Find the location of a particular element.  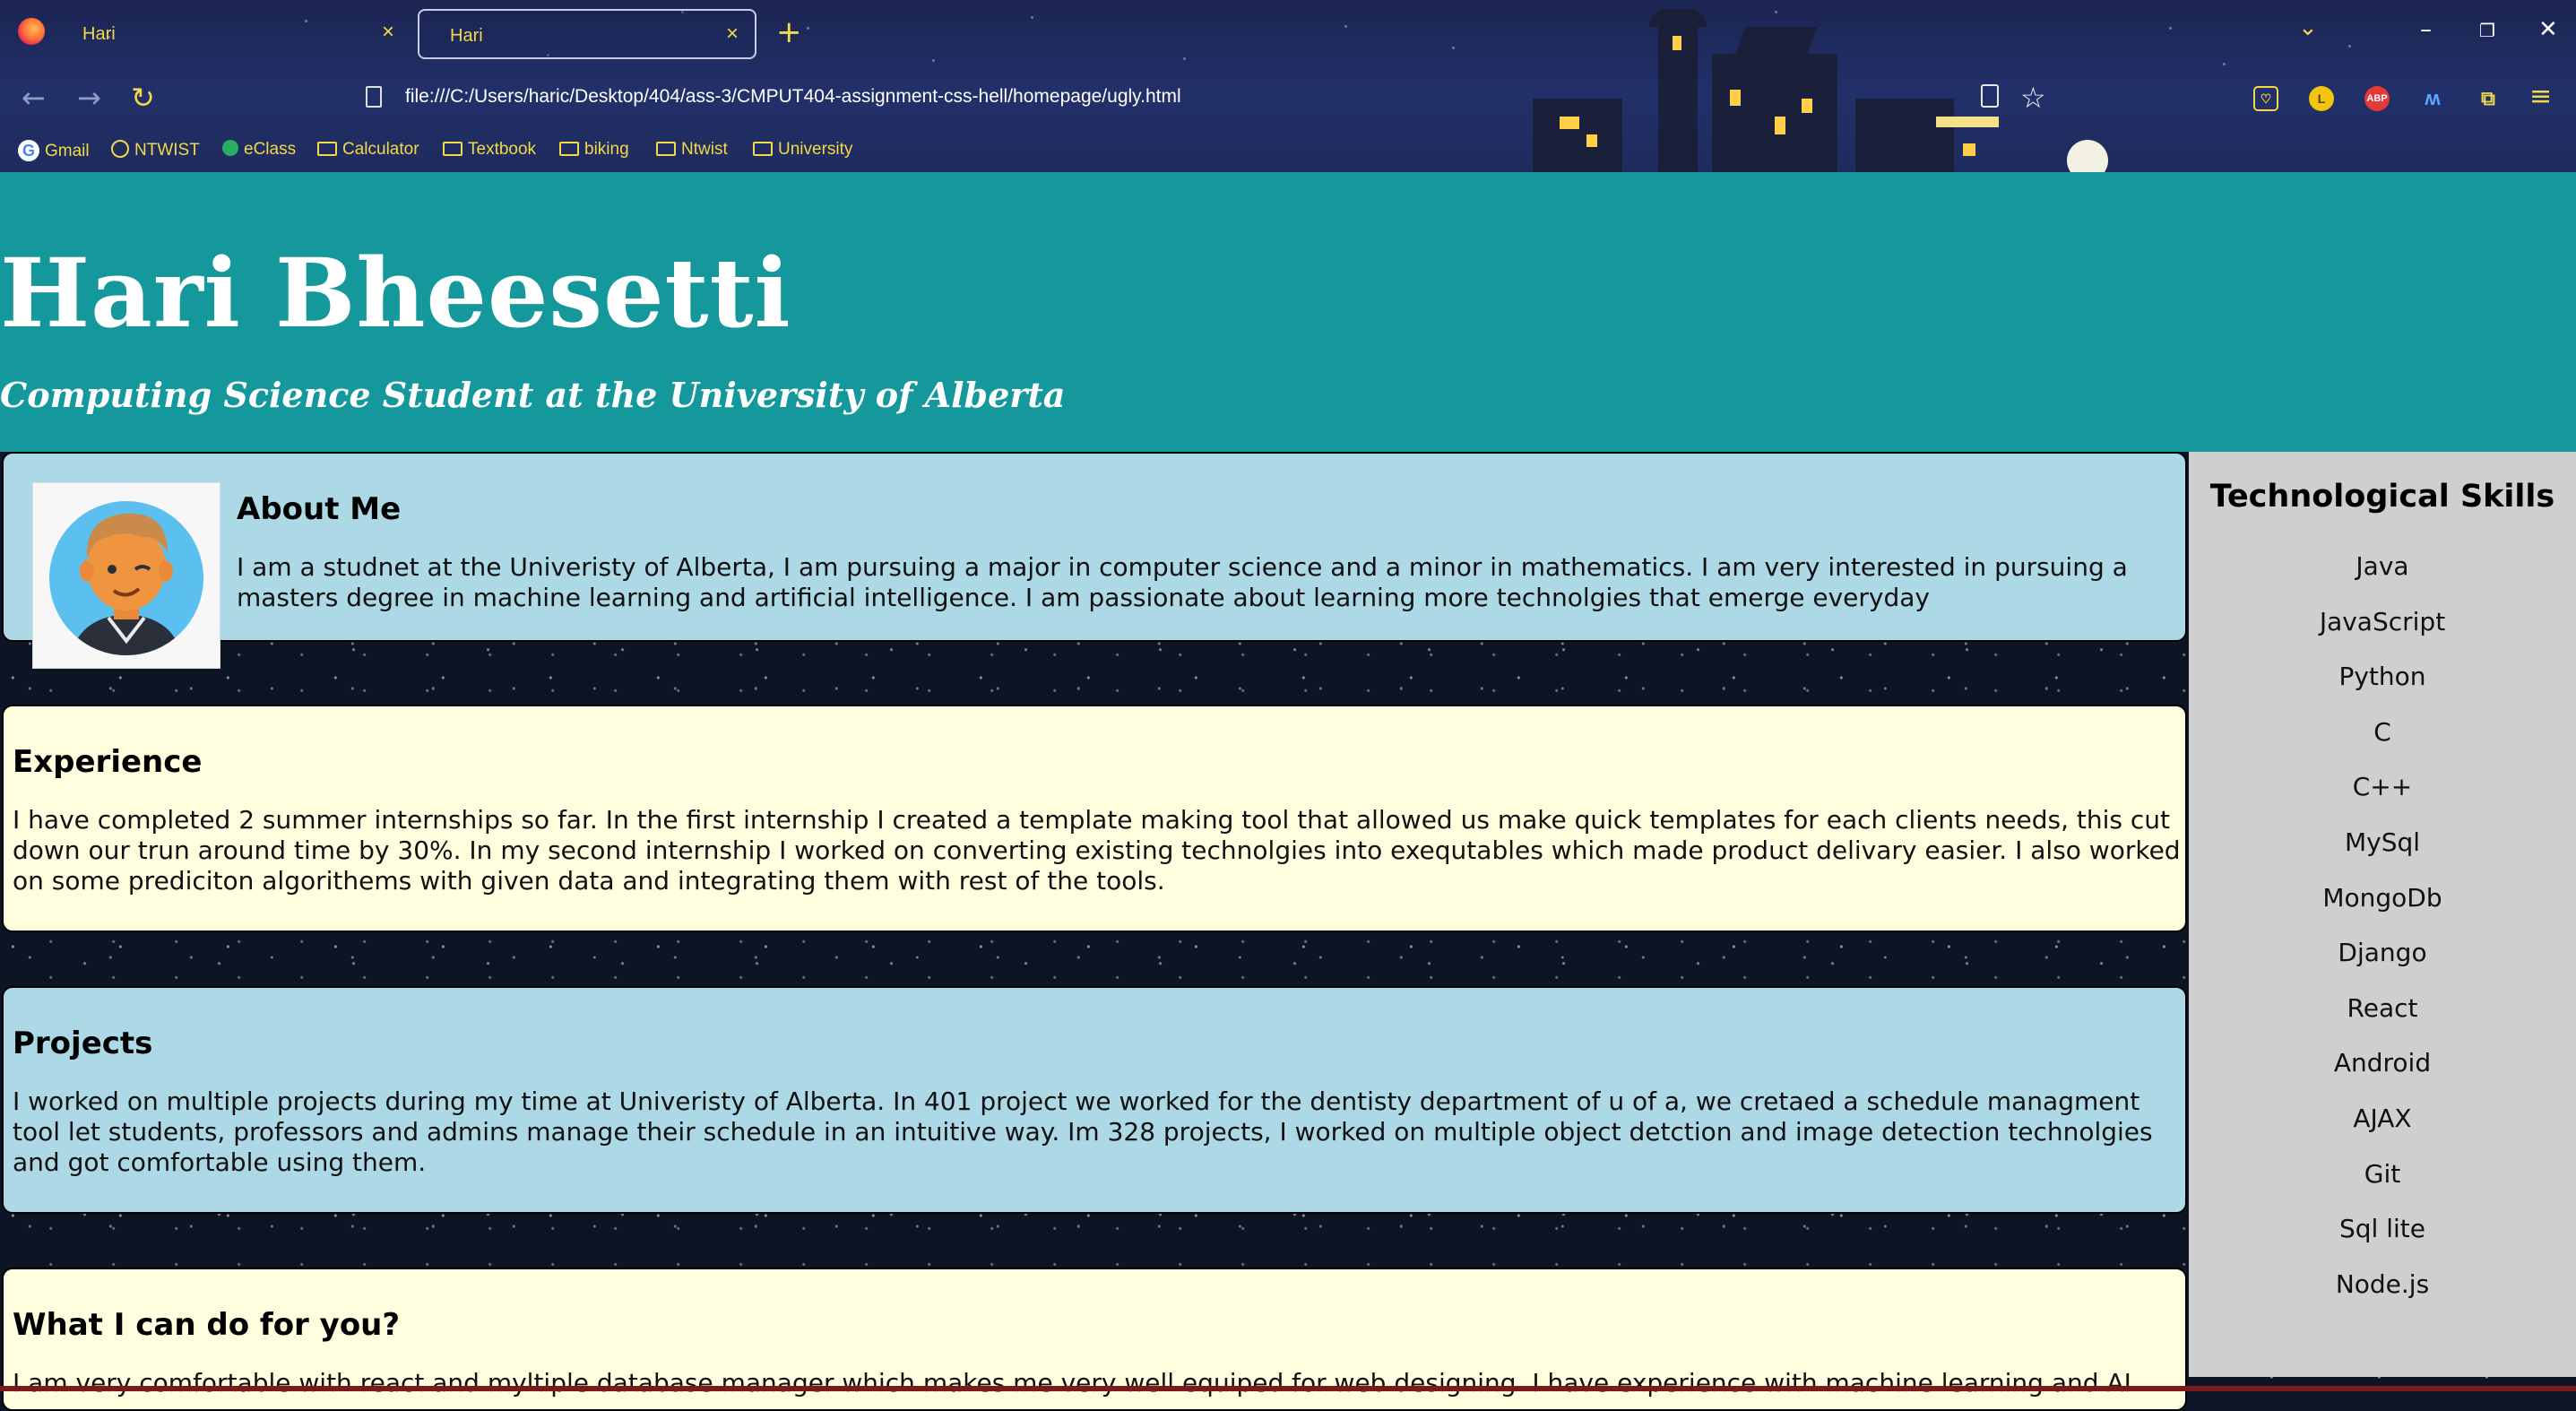

firefox-logo-icon is located at coordinates (31, 31).